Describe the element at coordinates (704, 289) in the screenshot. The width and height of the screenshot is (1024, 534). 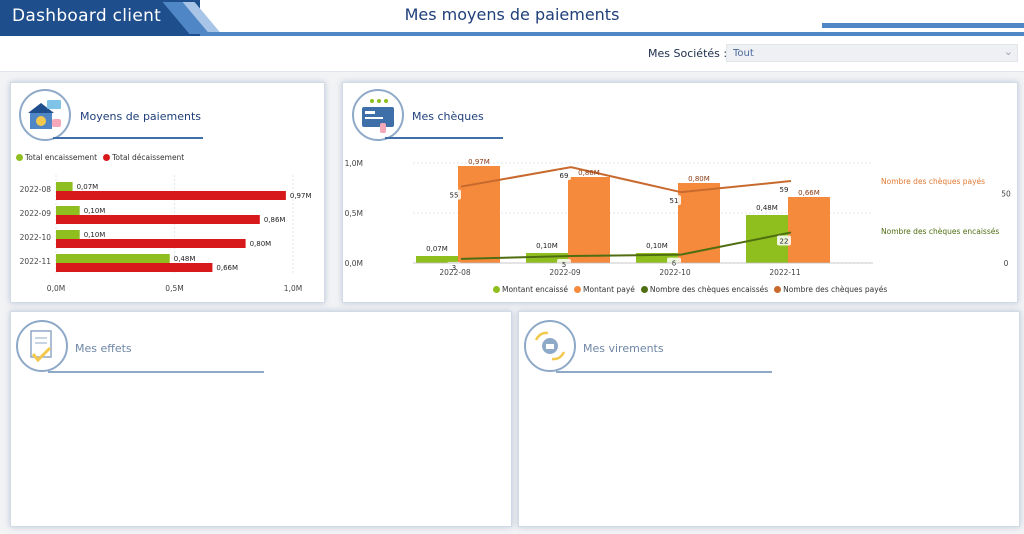
I see `legend-item-nb-encaisses: Nombre des chèques encaissés` at that location.